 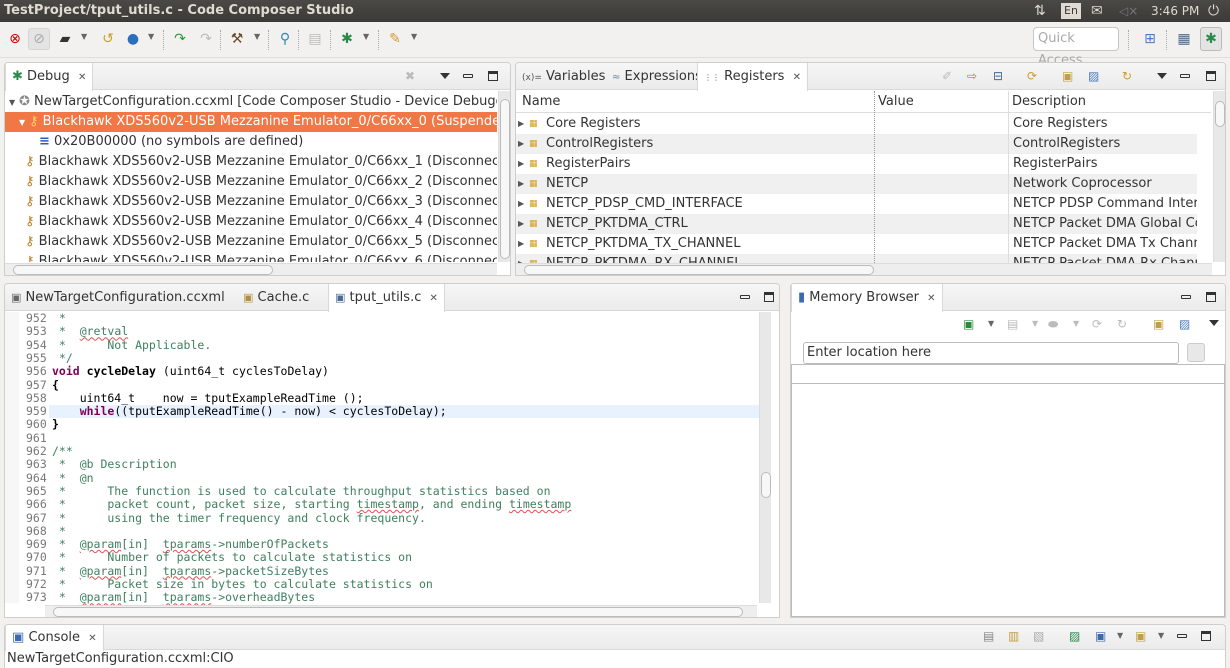 What do you see at coordinates (386, 298) in the screenshot?
I see `tab-tput-utils-c: ▣ tput_utils.c ✕` at bounding box center [386, 298].